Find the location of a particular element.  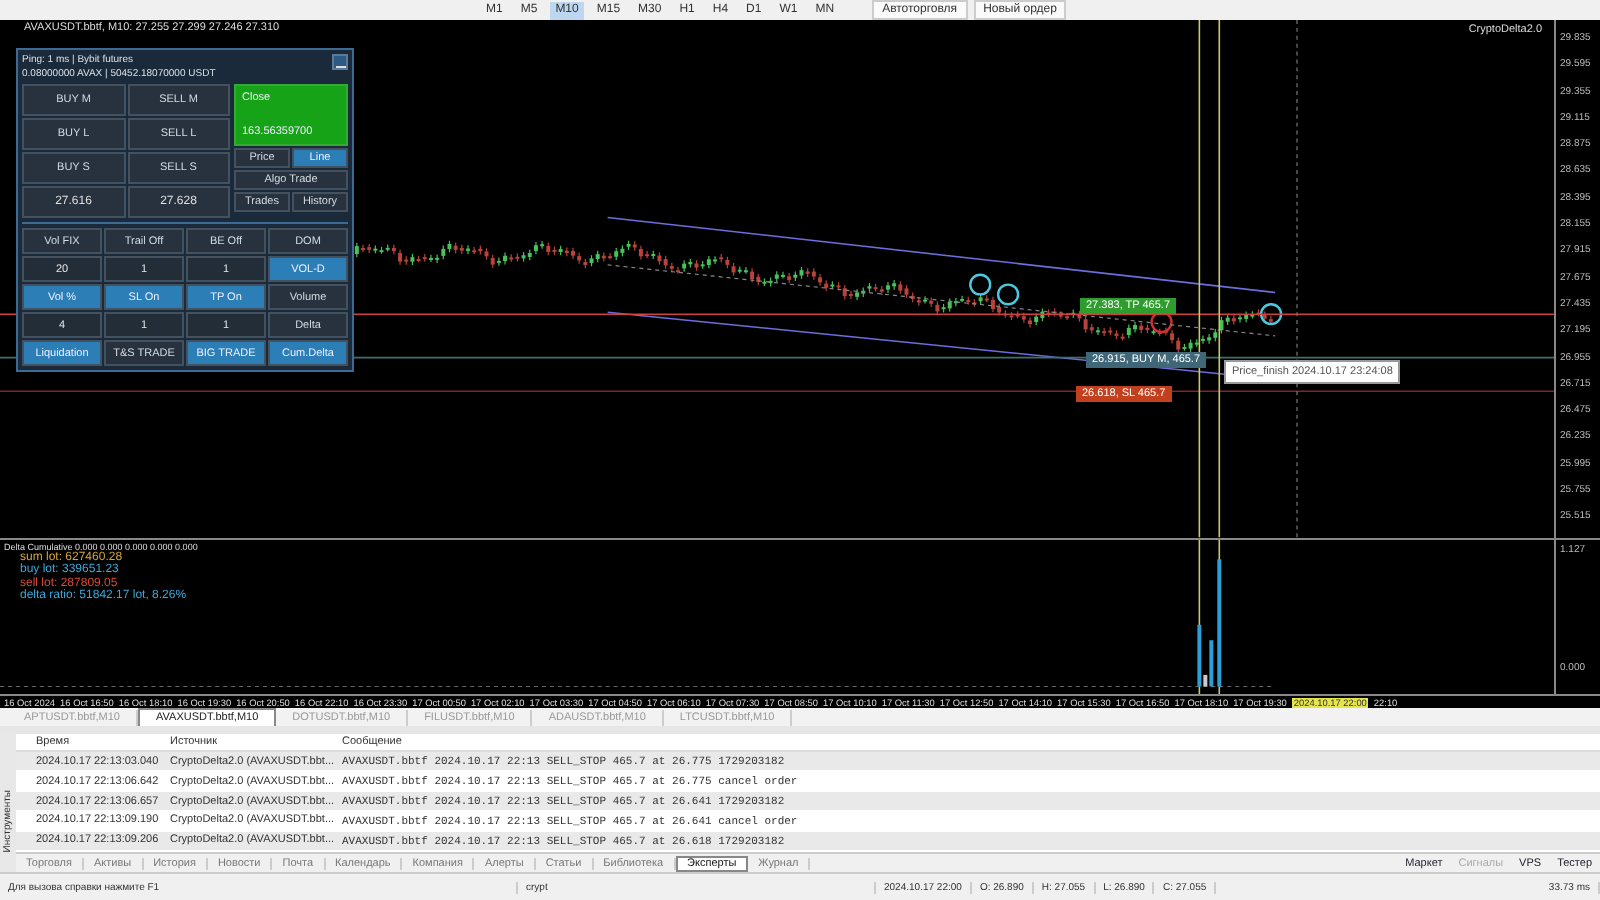

delta-histogram-drawing is located at coordinates (1209, 622).